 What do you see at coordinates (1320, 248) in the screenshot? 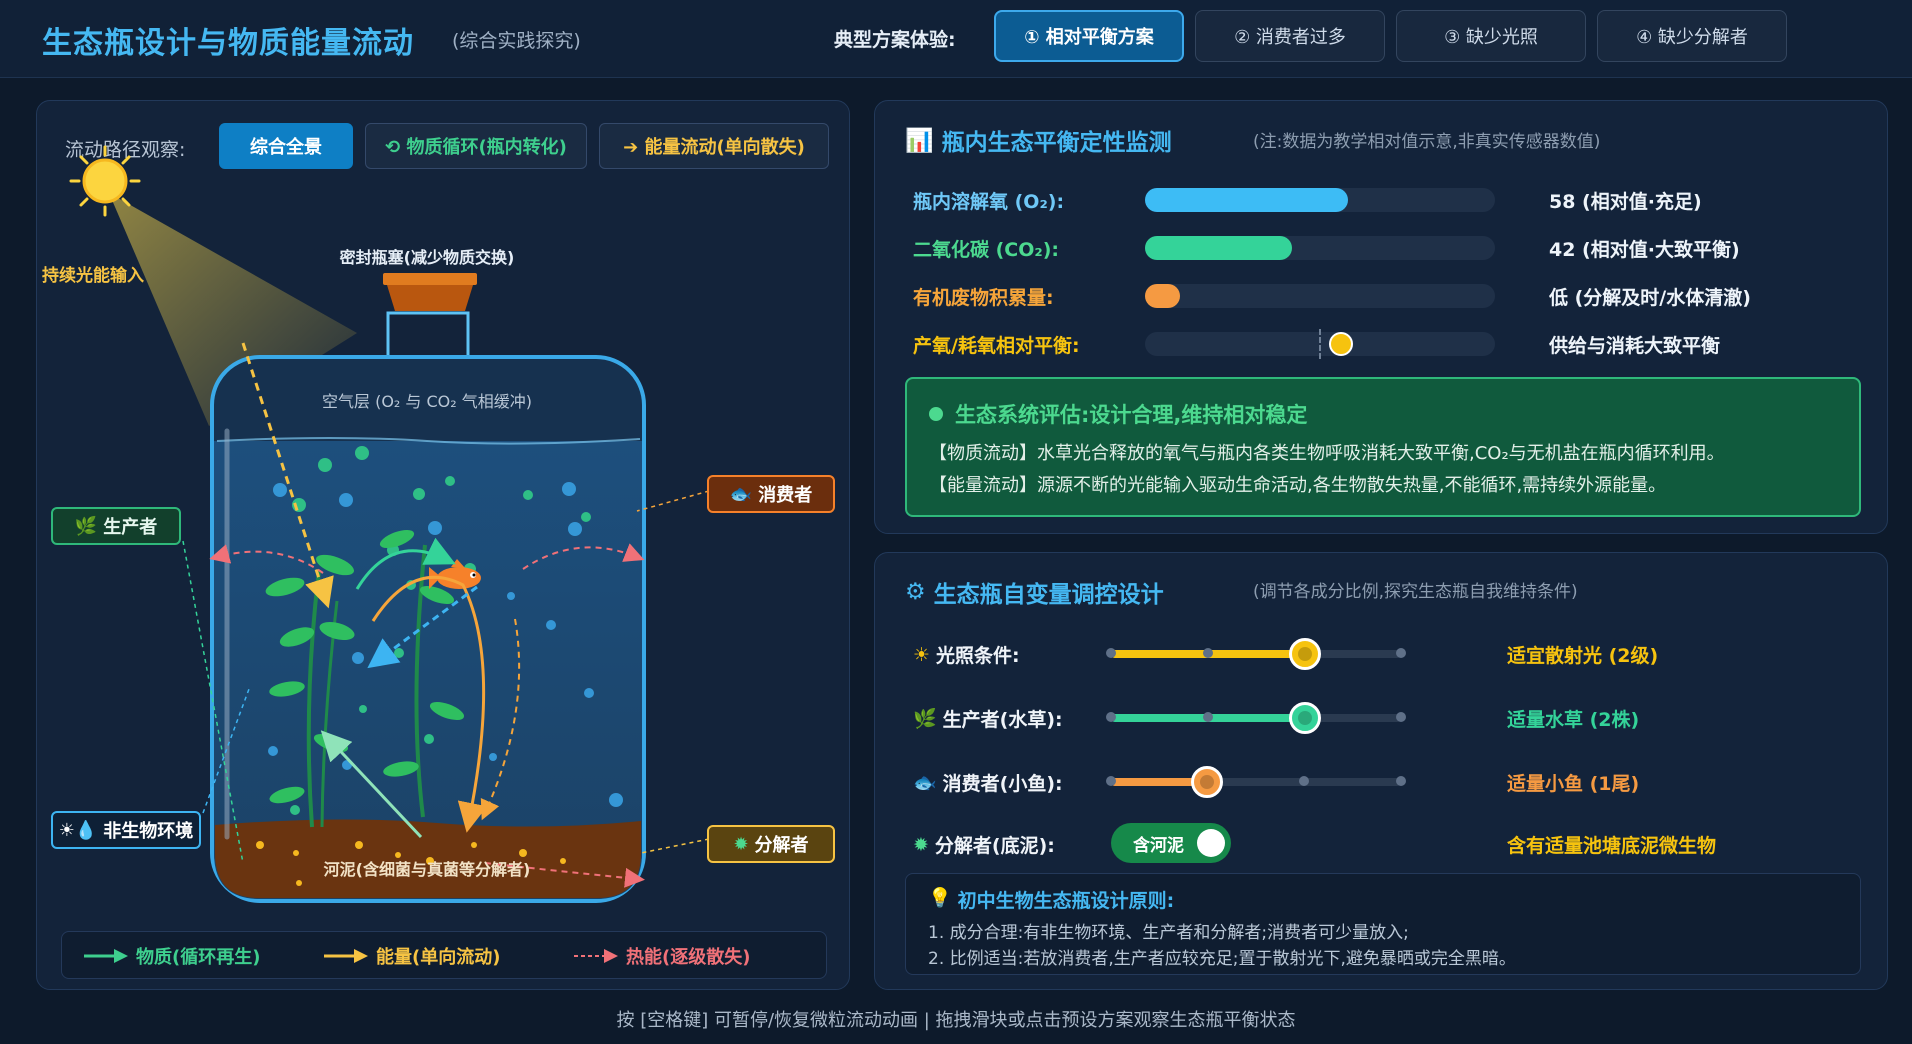
I see `co2-bar` at bounding box center [1320, 248].